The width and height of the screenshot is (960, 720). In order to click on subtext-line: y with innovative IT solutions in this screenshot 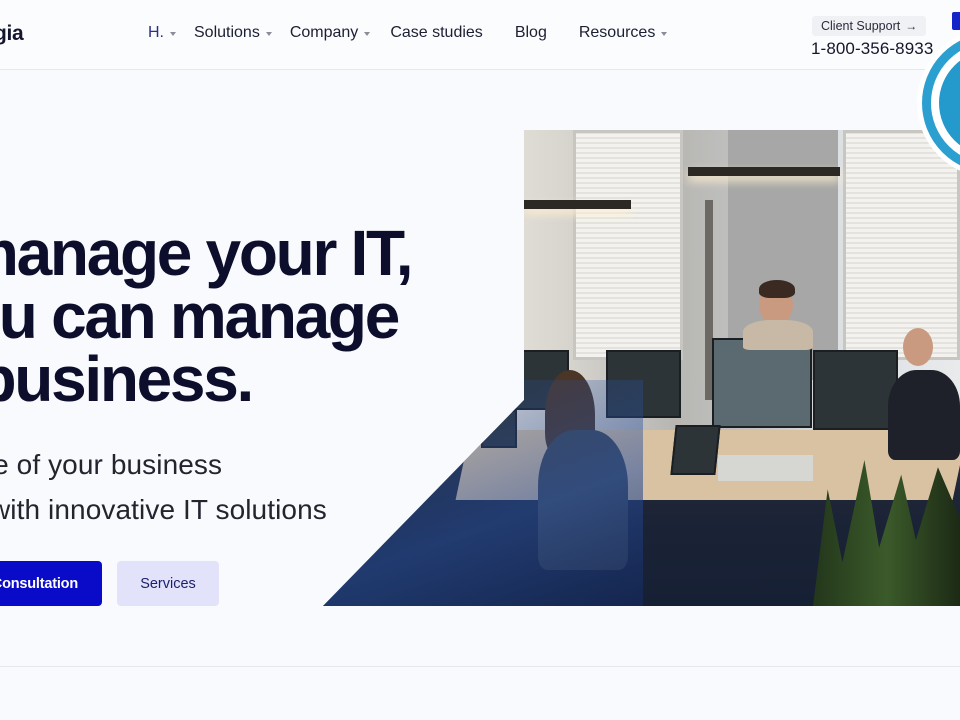, I will do `click(163, 509)`.